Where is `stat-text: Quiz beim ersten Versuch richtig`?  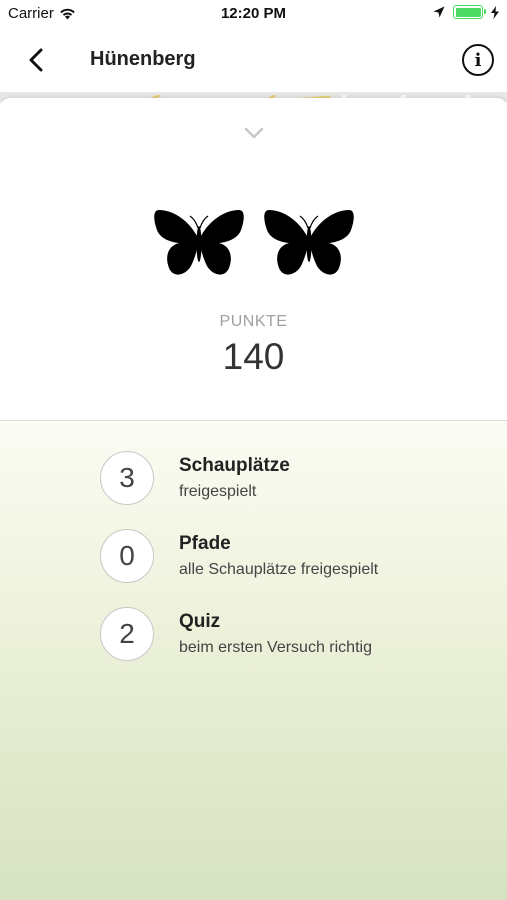
stat-text: Quiz beim ersten Versuch richtig is located at coordinates (275, 634).